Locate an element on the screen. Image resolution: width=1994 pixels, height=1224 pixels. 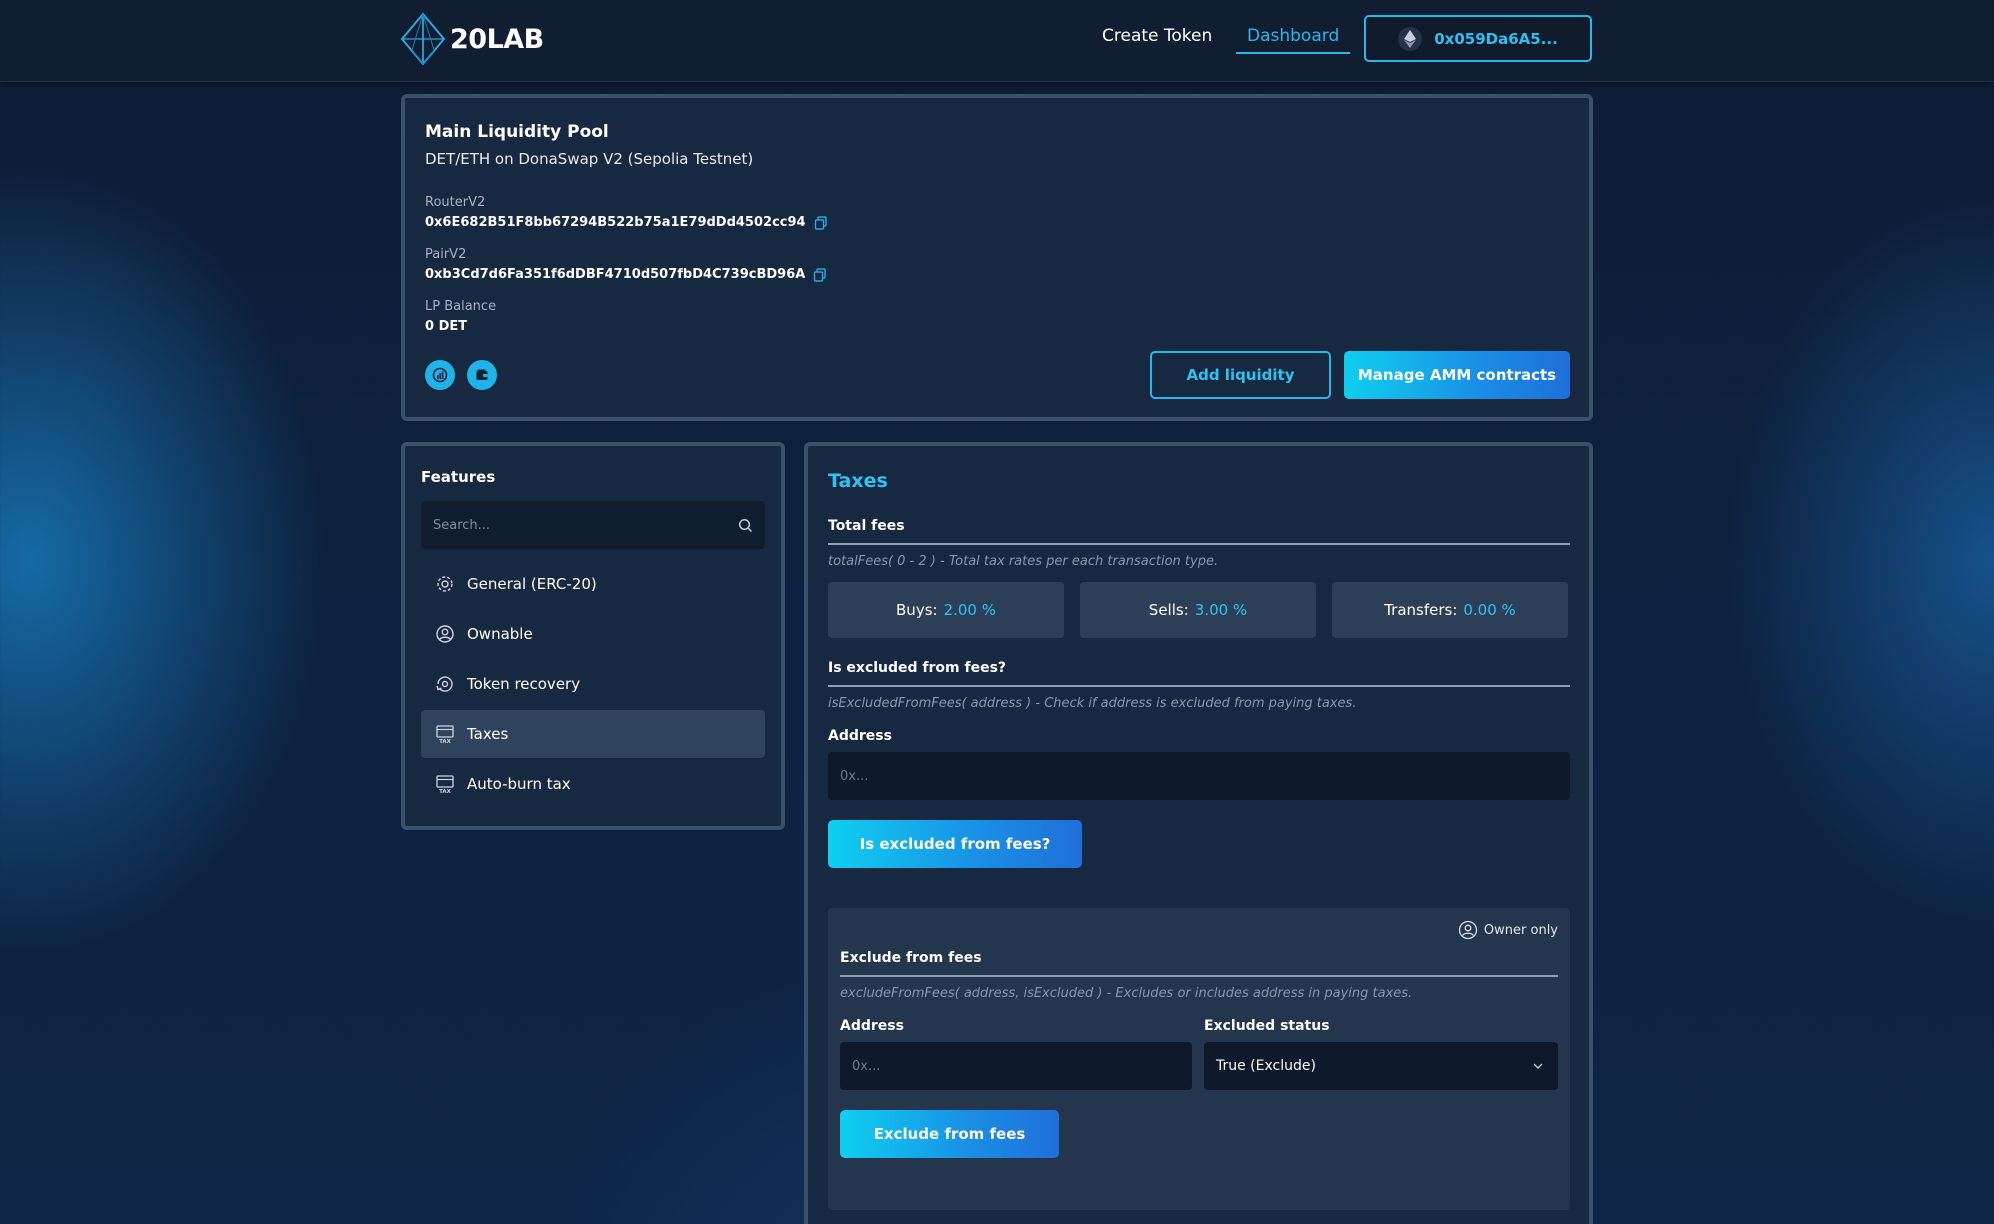
pair-label: PairV2 is located at coordinates (446, 254).